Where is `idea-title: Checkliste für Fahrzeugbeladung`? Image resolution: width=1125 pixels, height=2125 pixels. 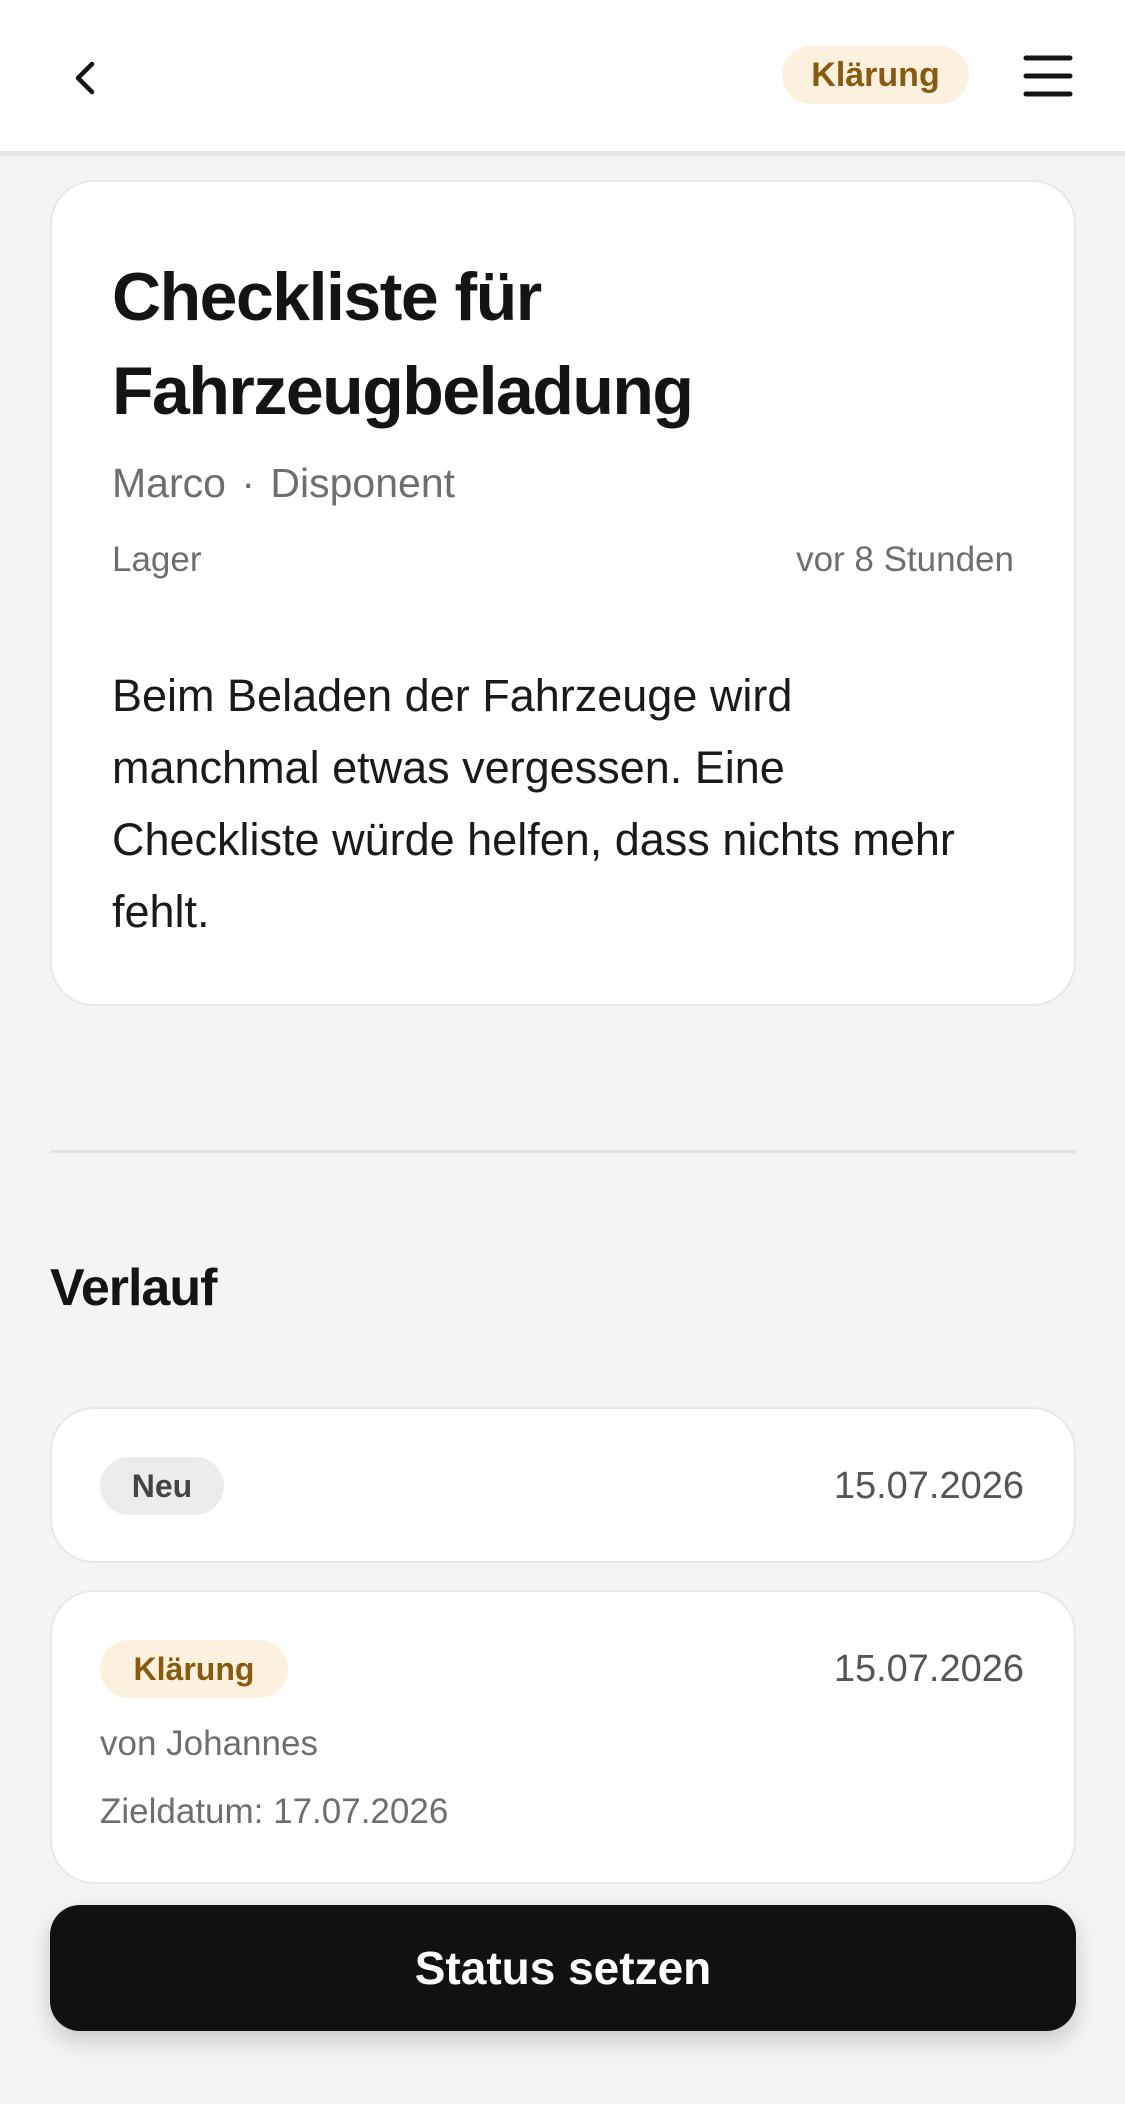
idea-title: Checkliste für Fahrzeugbeladung is located at coordinates (403, 344).